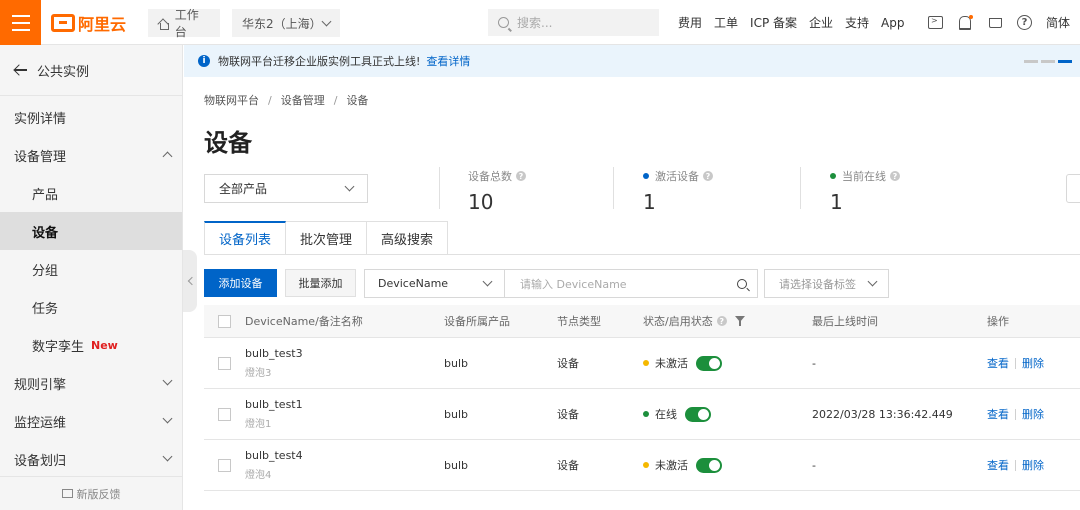 The height and width of the screenshot is (510, 1080). What do you see at coordinates (243, 189) in the screenshot?
I see `product-filter-value: 全部产品` at bounding box center [243, 189].